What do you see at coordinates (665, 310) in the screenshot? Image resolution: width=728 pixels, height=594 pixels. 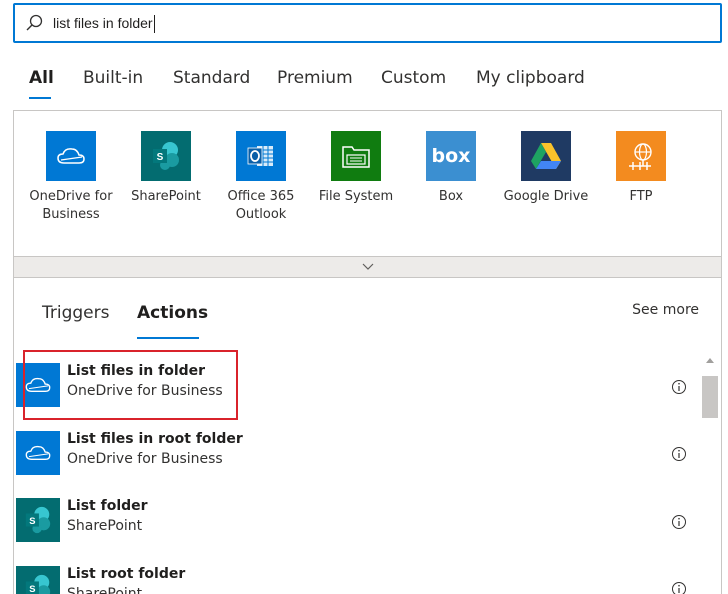 I see `see-more-link: See more` at bounding box center [665, 310].